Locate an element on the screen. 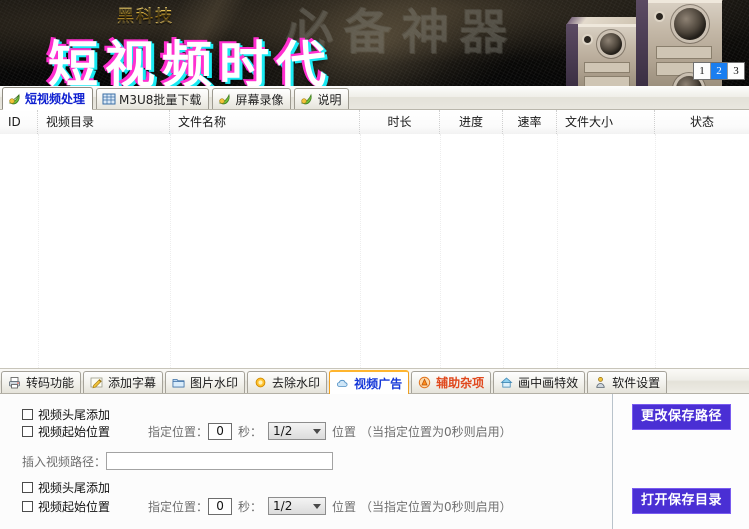 The image size is (749, 529). house-icon is located at coordinates (507, 383).